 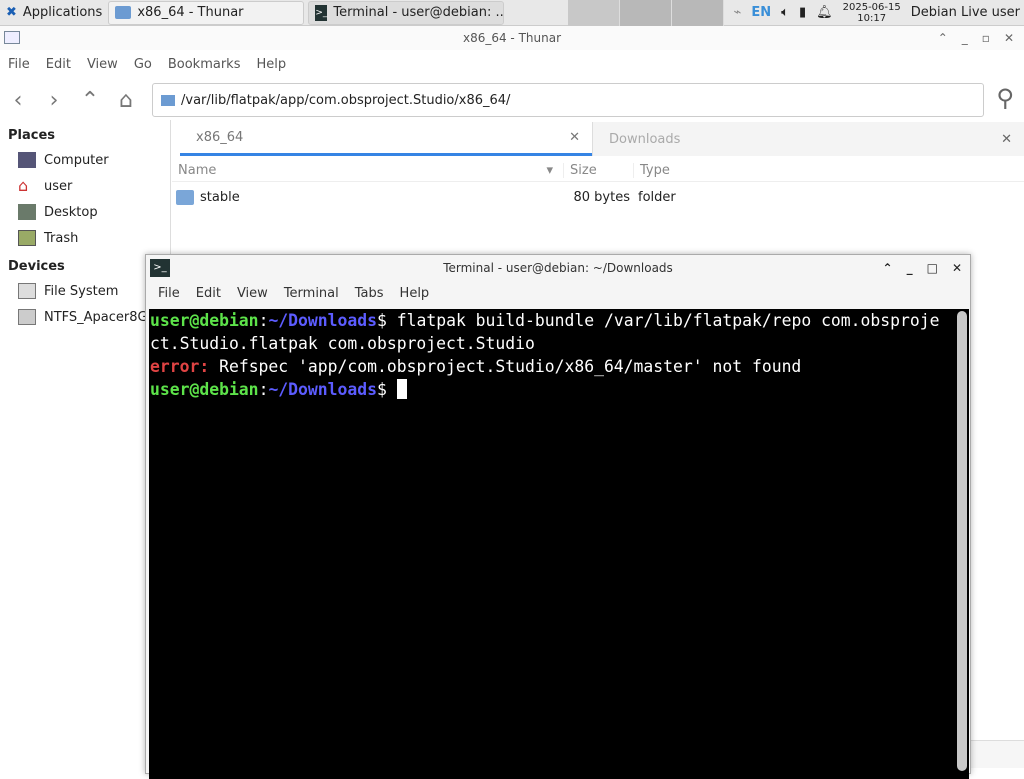 What do you see at coordinates (368, 170) in the screenshot?
I see `column-name: Name ▾` at bounding box center [368, 170].